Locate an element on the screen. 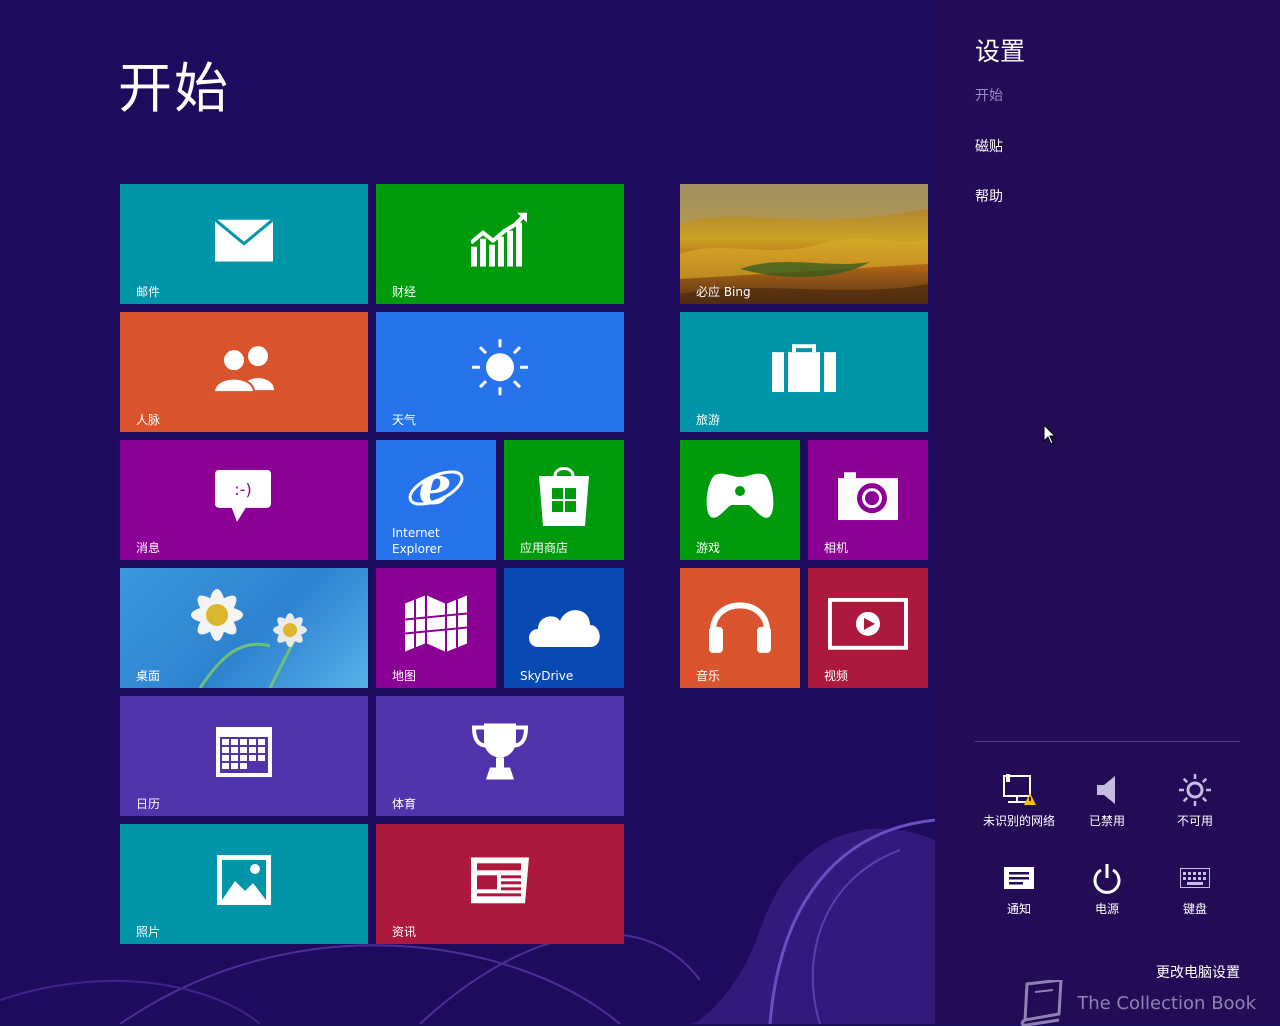  svg-text: e is located at coordinates (434, 487).